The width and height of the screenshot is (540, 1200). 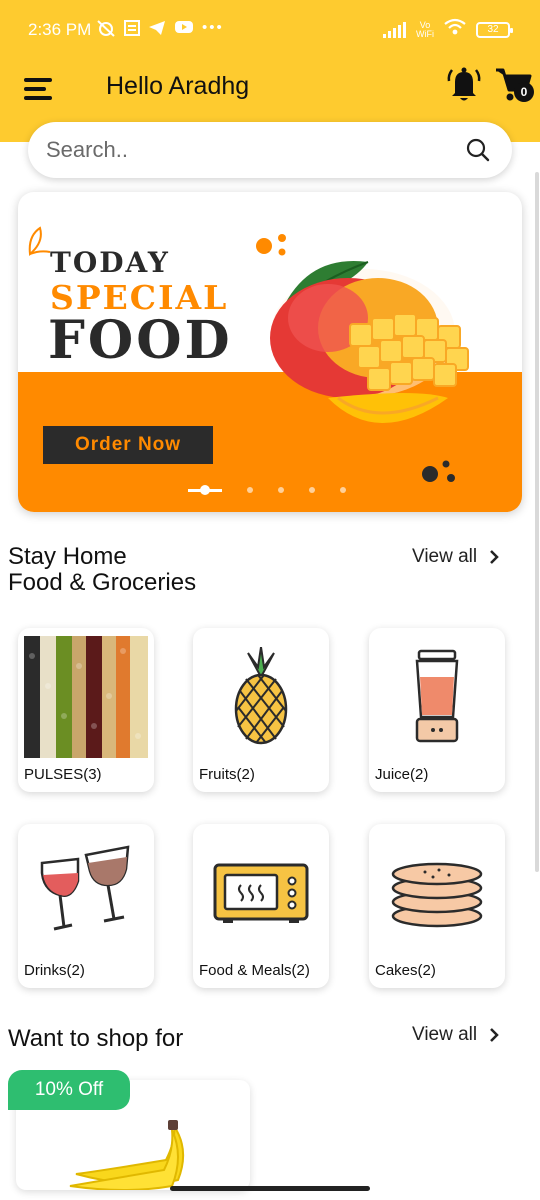 I want to click on category-label: Fruits(2), so click(x=227, y=774).